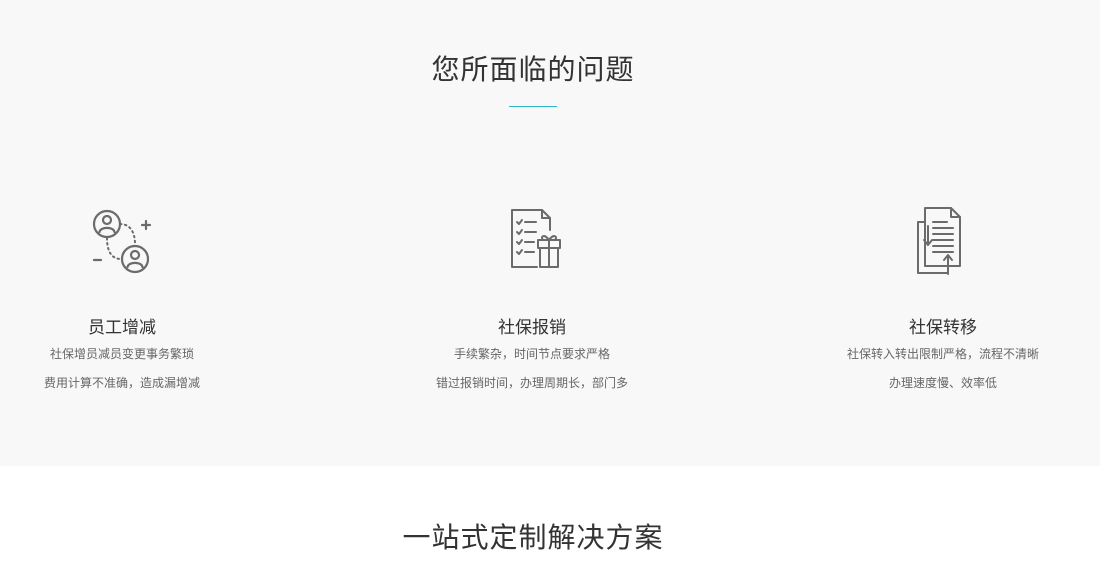 The height and width of the screenshot is (574, 1100). Describe the element at coordinates (531, 383) in the screenshot. I see `card-desc-line: 错过报销时间，办理周期长，部门多` at that location.